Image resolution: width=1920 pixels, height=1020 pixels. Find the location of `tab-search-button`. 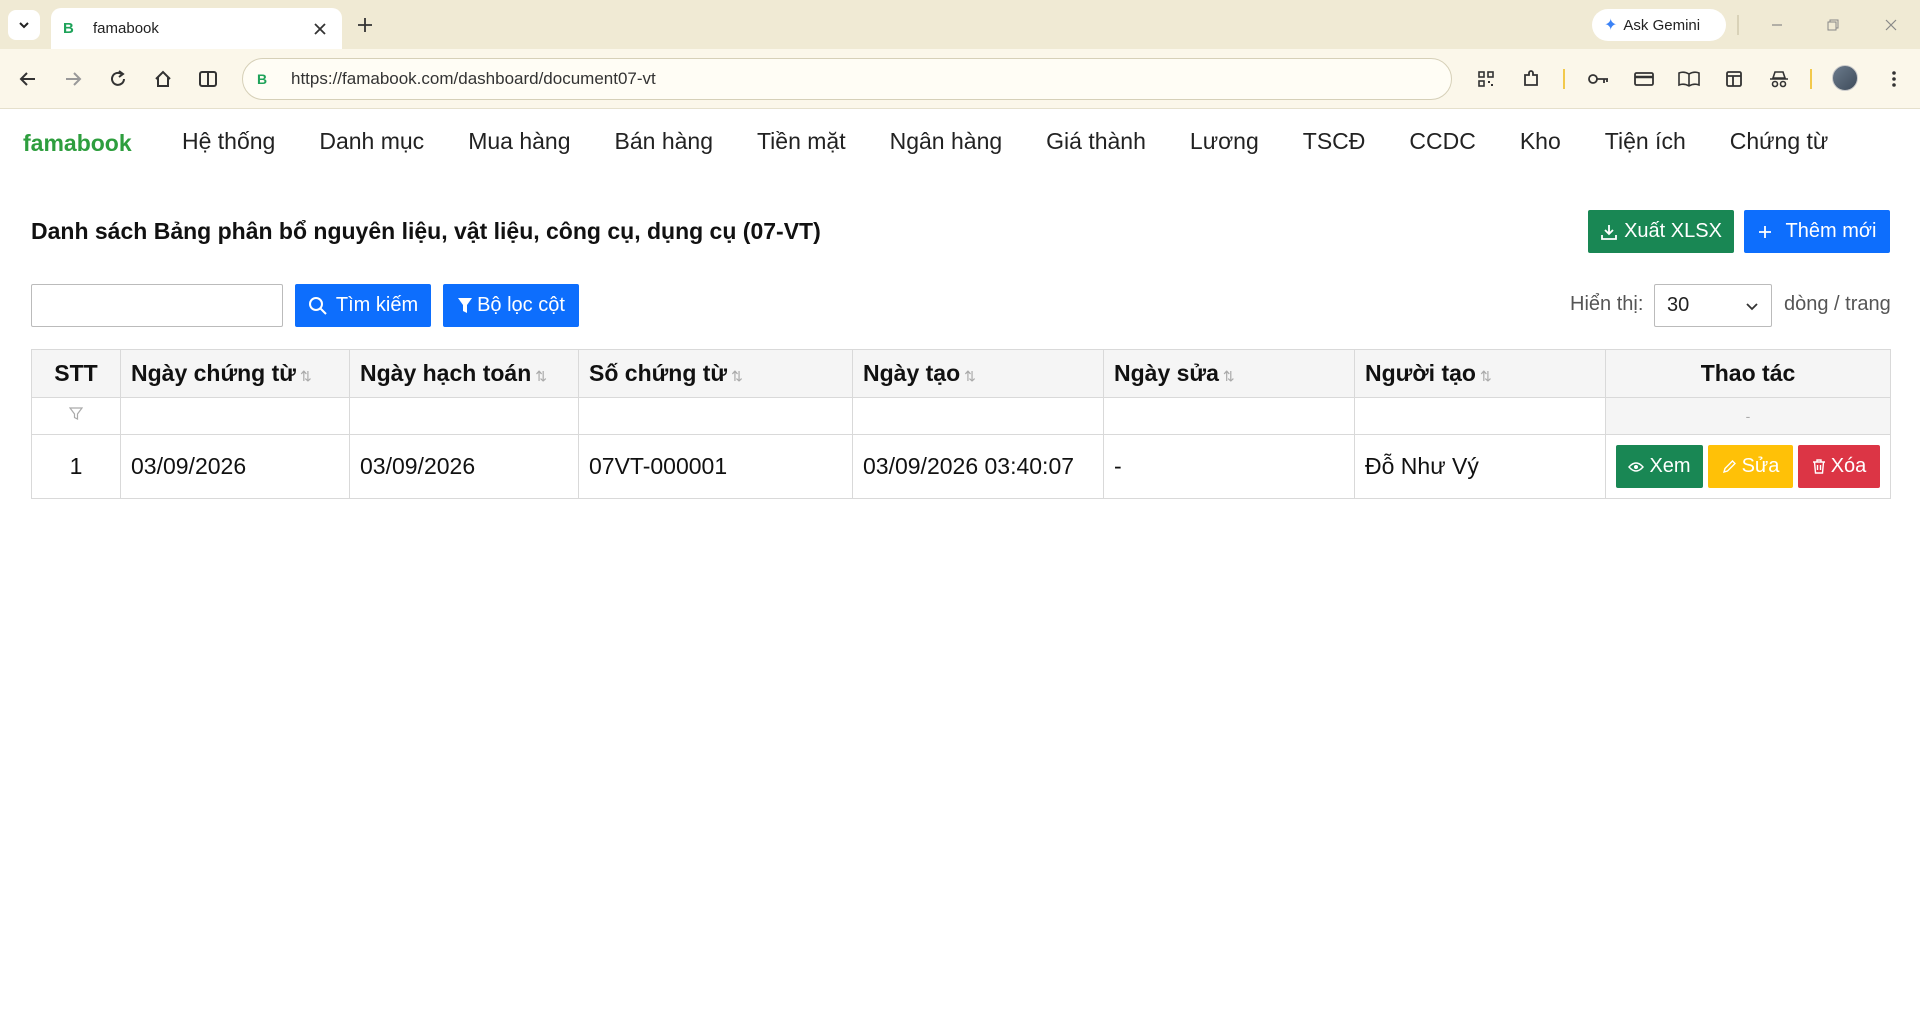

tab-search-button is located at coordinates (24, 25).